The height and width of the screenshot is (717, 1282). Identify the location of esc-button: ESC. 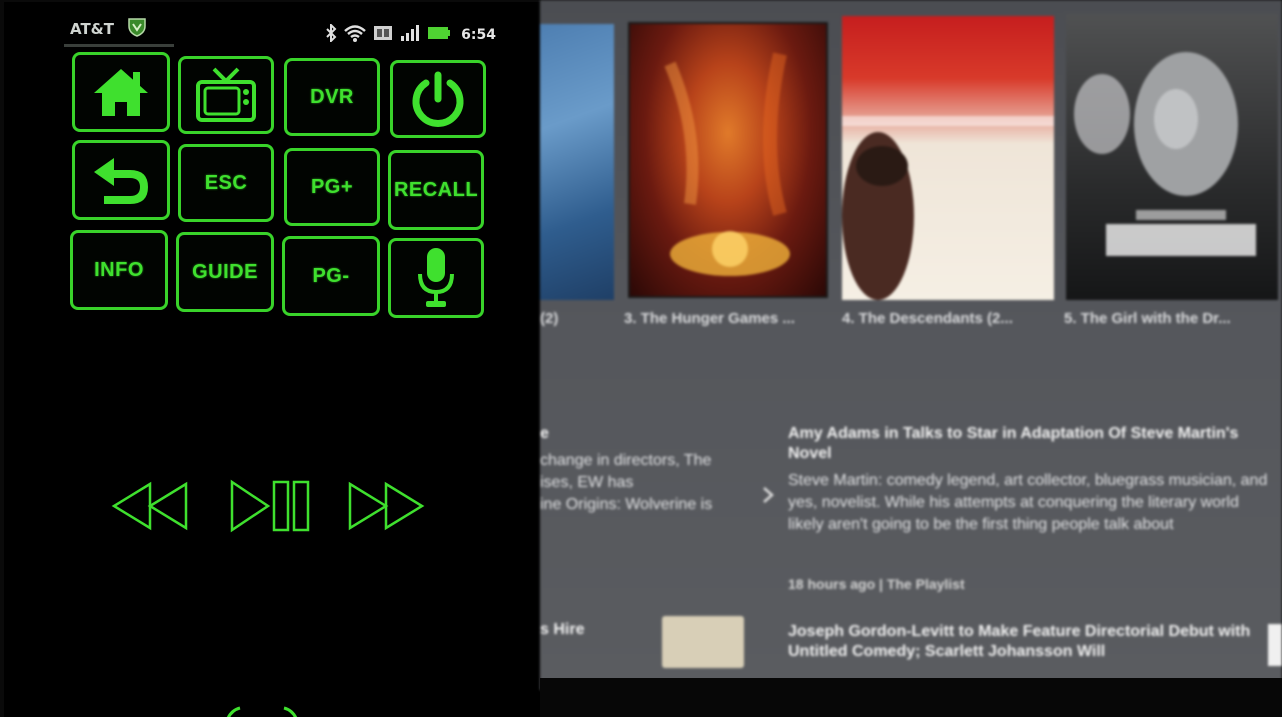
(226, 183).